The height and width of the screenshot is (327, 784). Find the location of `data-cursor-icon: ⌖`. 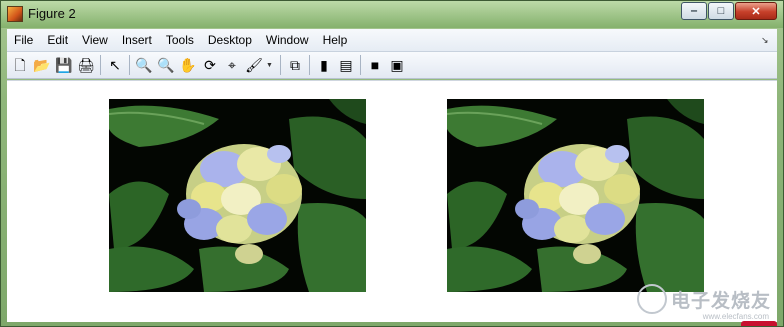

data-cursor-icon: ⌖ is located at coordinates (232, 65).